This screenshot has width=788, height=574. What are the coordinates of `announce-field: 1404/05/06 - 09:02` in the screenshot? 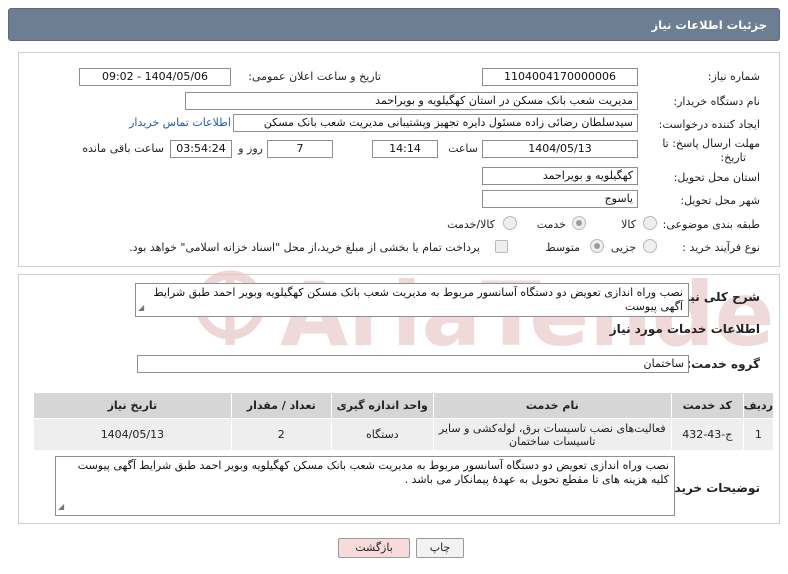 It's located at (155, 77).